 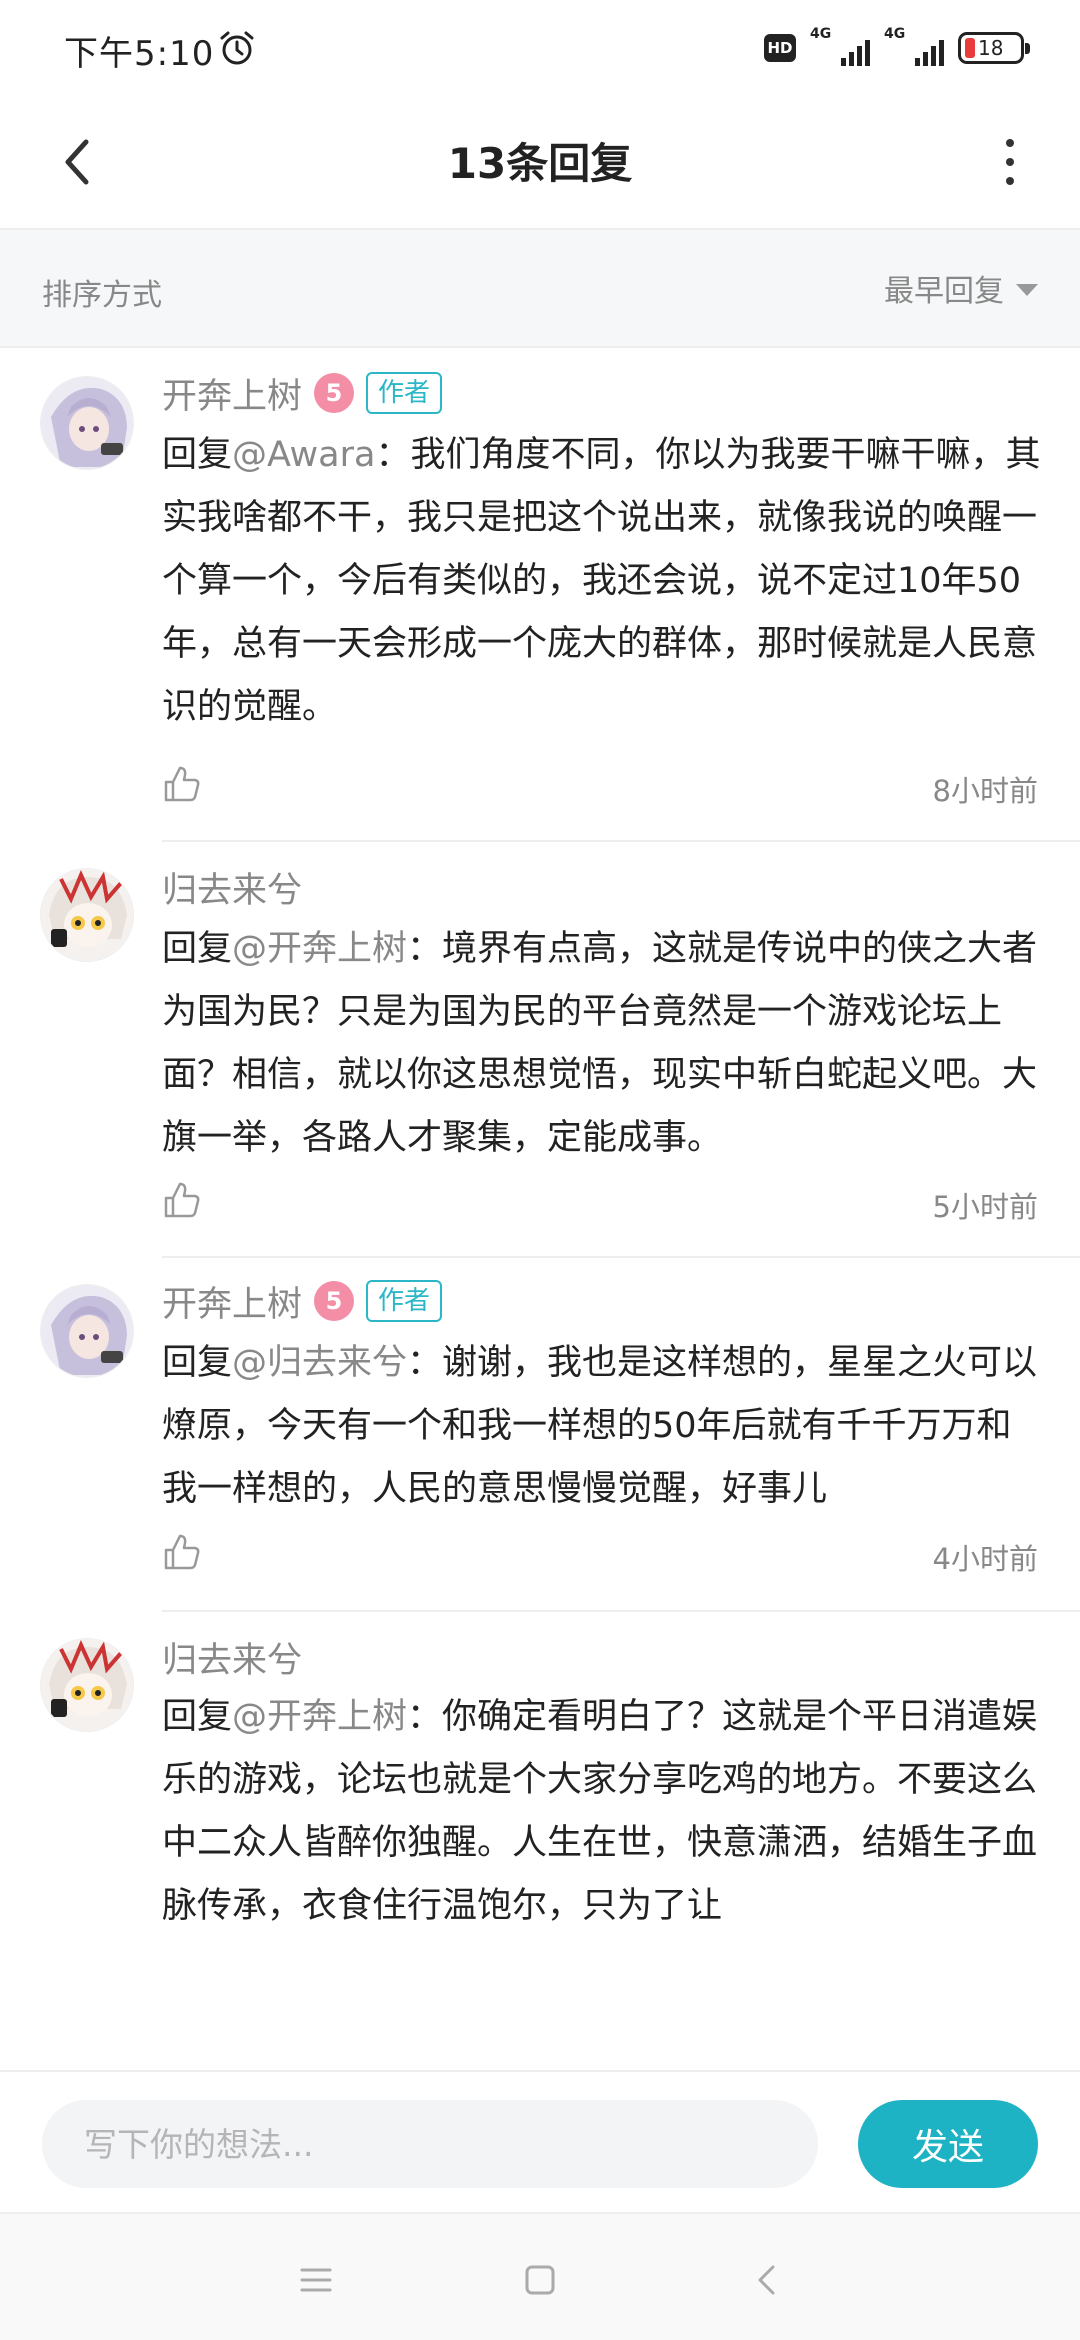 I want to click on system-back-button, so click(x=766, y=2280).